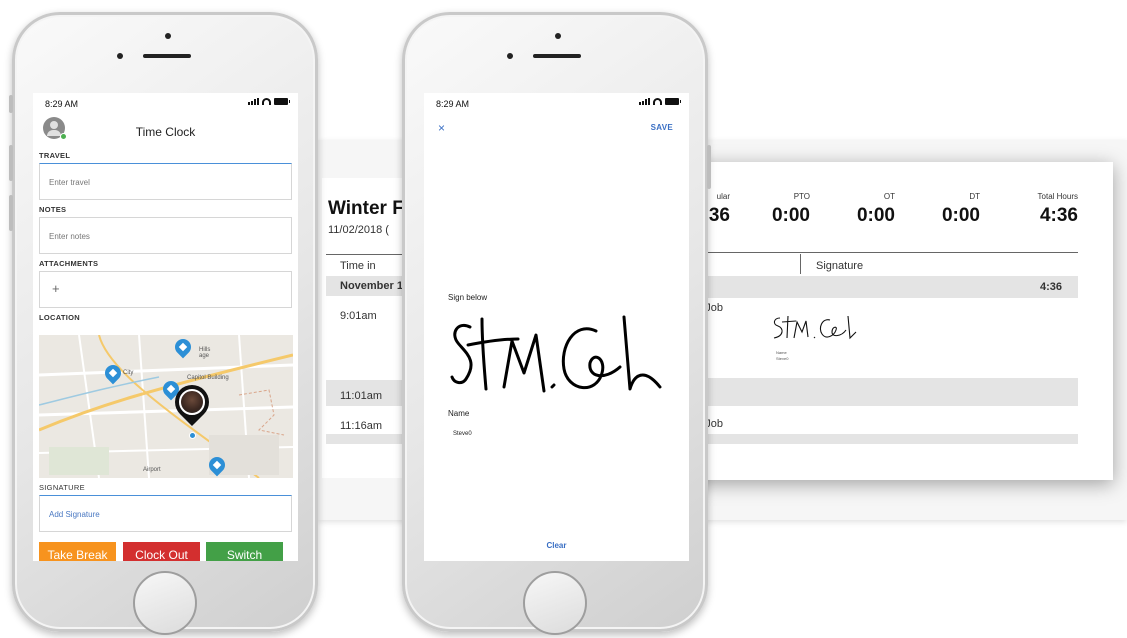 The image size is (1127, 638). I want to click on signature-label: SIGNATURE, so click(62, 487).